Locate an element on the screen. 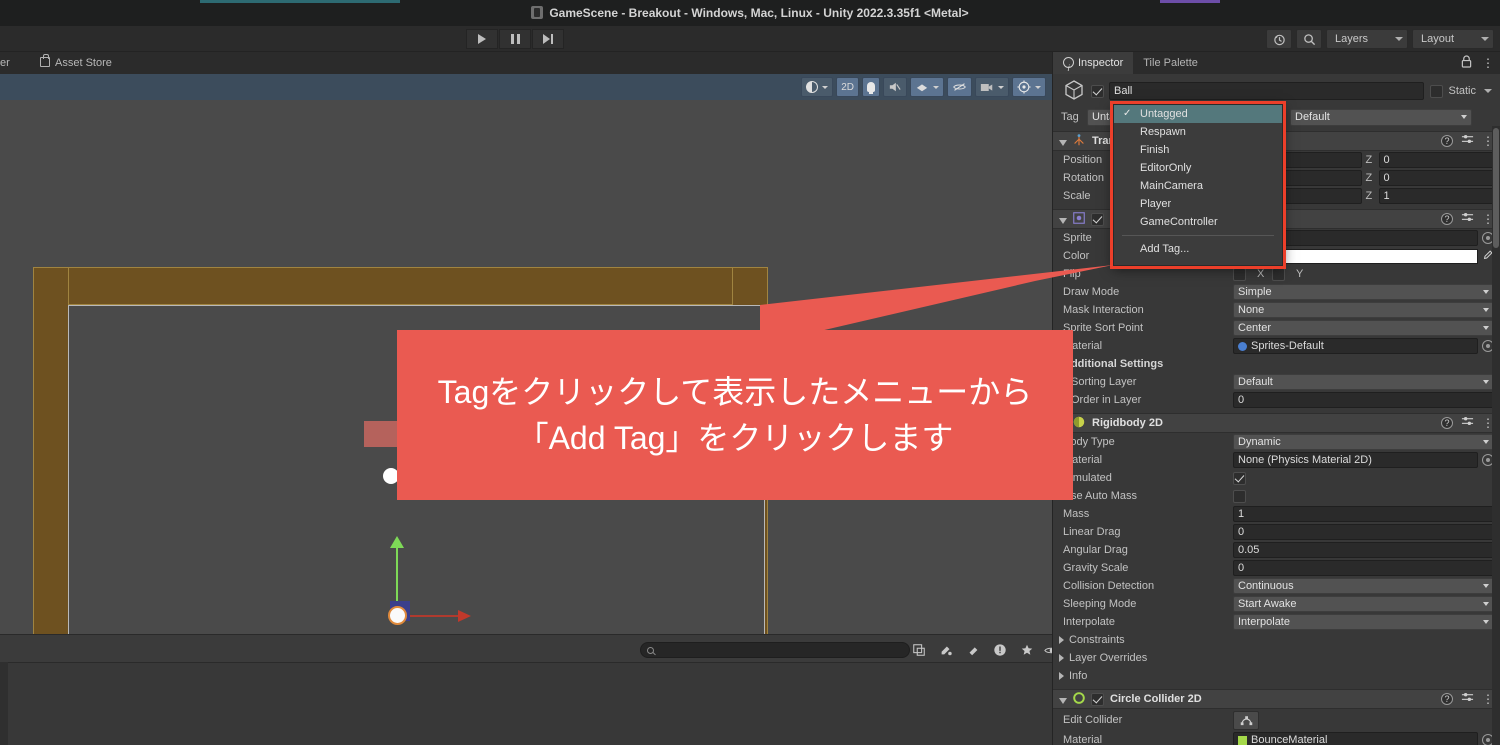 Image resolution: width=1500 pixels, height=745 pixels. callout-line-2: 「Add Tag」をクリックします is located at coordinates (735, 438).